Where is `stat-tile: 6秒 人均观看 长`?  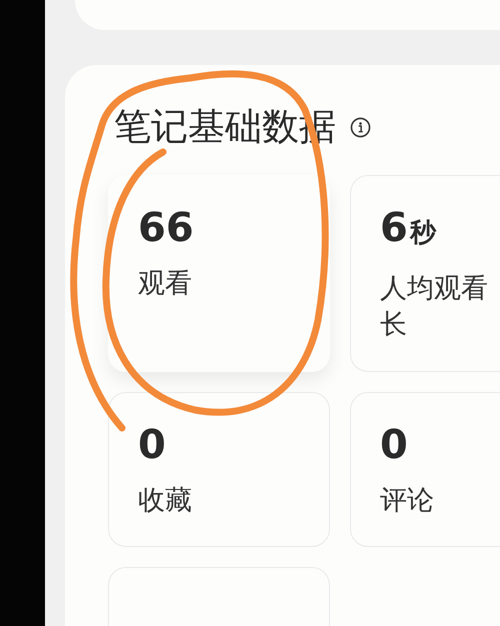 stat-tile: 6秒 人均观看 长 is located at coordinates (425, 273).